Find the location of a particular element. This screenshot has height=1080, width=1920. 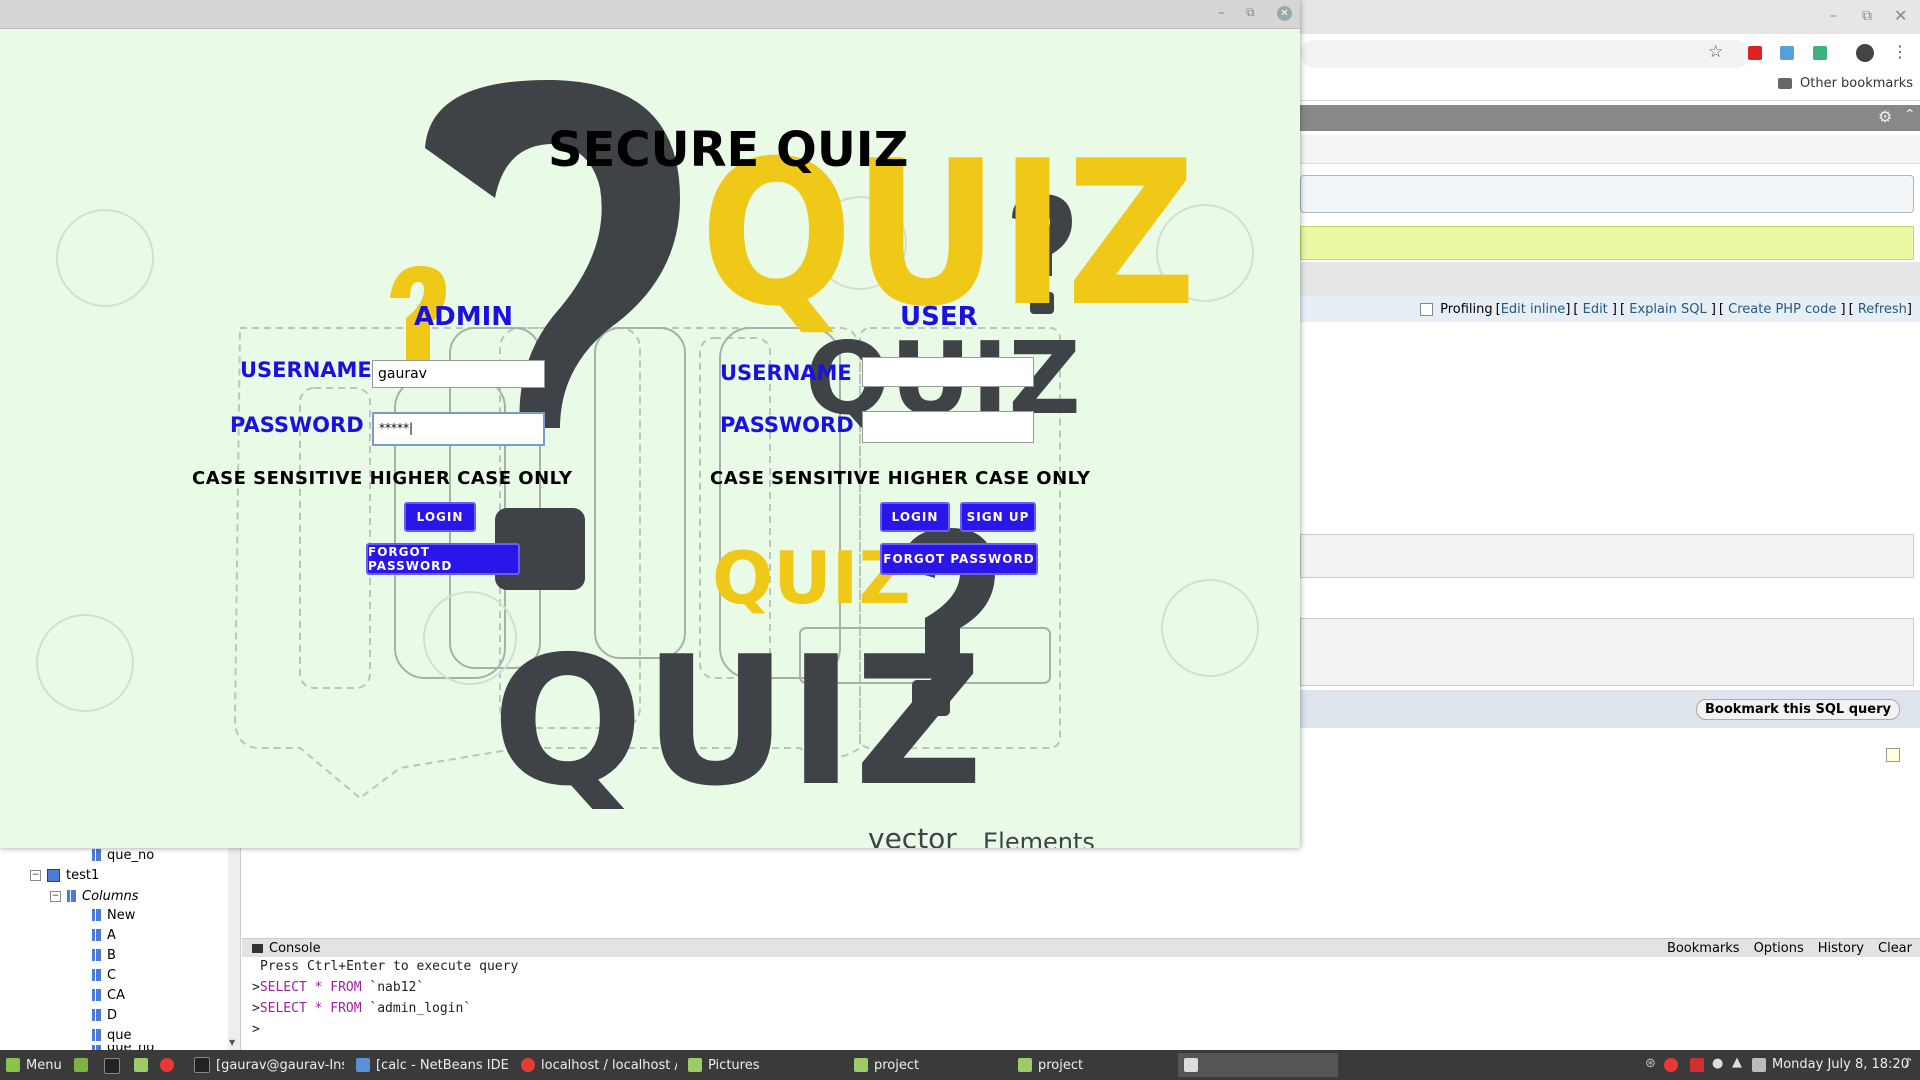

success-message is located at coordinates (1607, 243).